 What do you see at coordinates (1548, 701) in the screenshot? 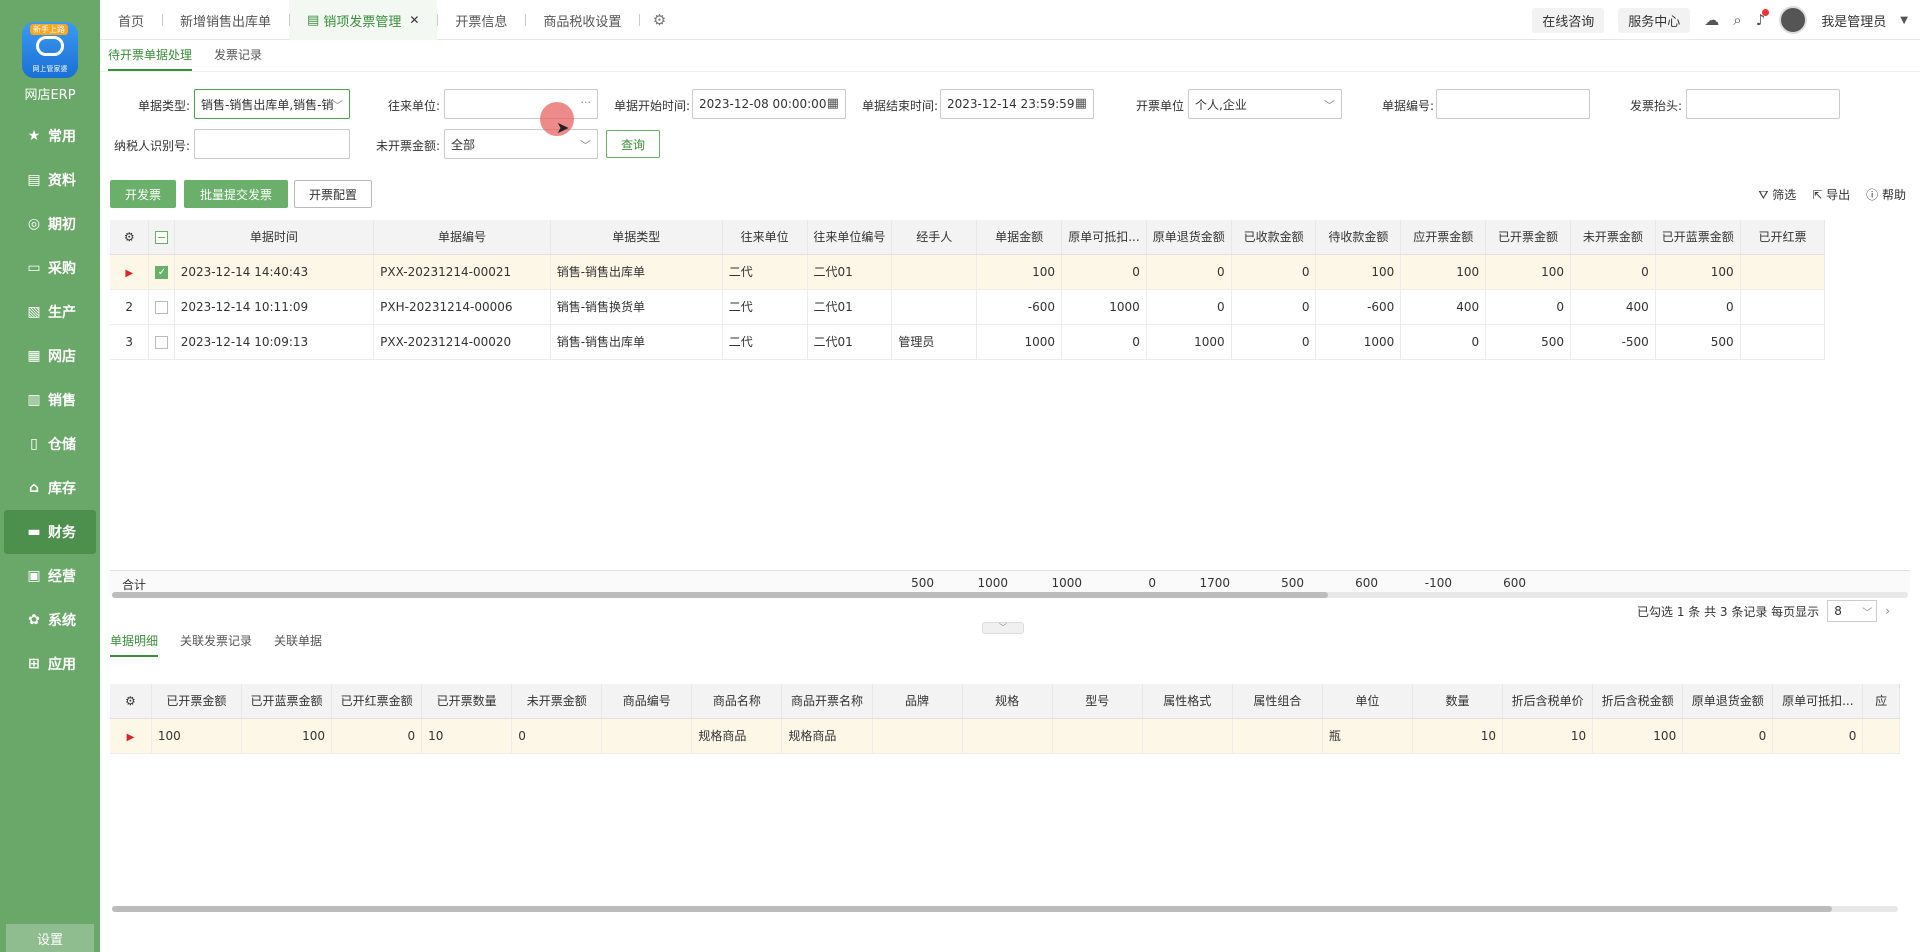
I see `column-header: 折后含税单价` at bounding box center [1548, 701].